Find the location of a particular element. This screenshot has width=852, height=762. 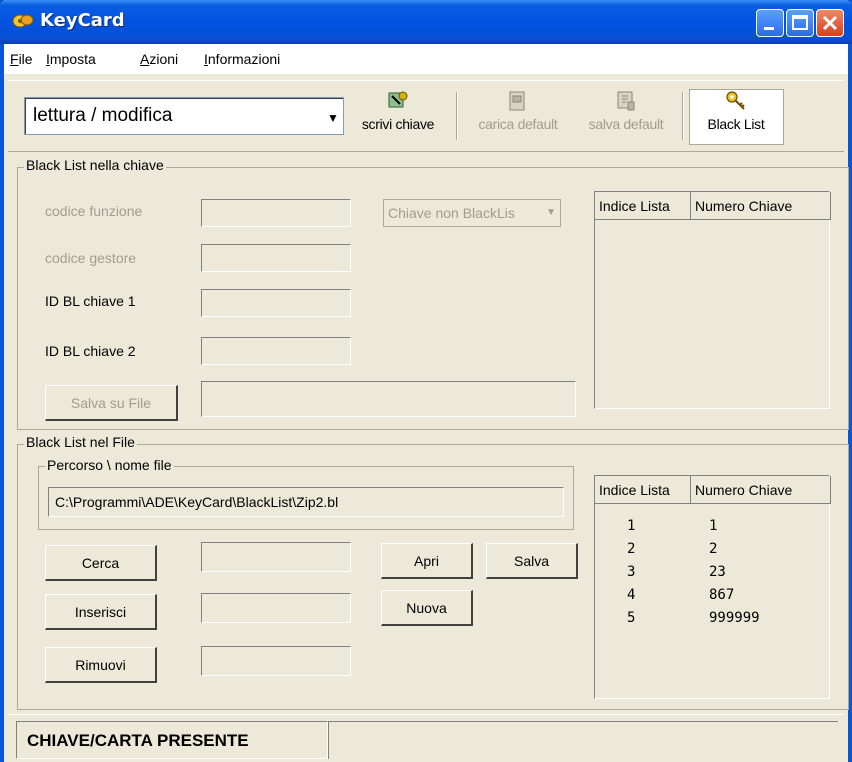

load-default-button: carica default is located at coordinates (518, 117).